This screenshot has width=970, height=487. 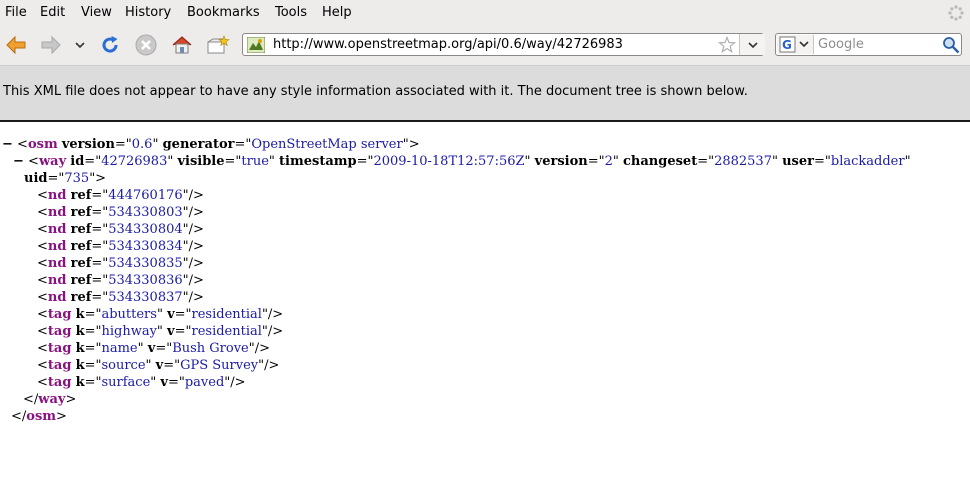 I want to click on tag-value-value: GPS Survey, so click(x=219, y=365).